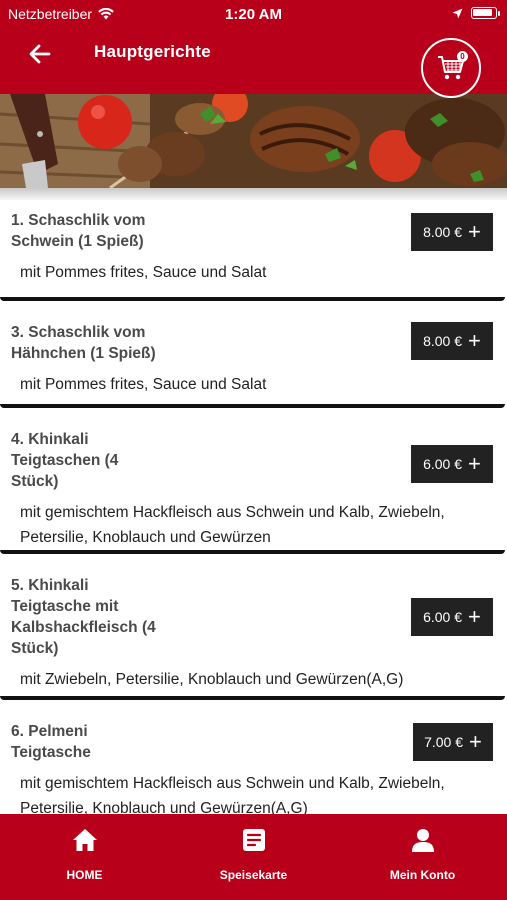 The height and width of the screenshot is (900, 507). Describe the element at coordinates (84, 875) in the screenshot. I see `nav-home-label: HOME` at that location.